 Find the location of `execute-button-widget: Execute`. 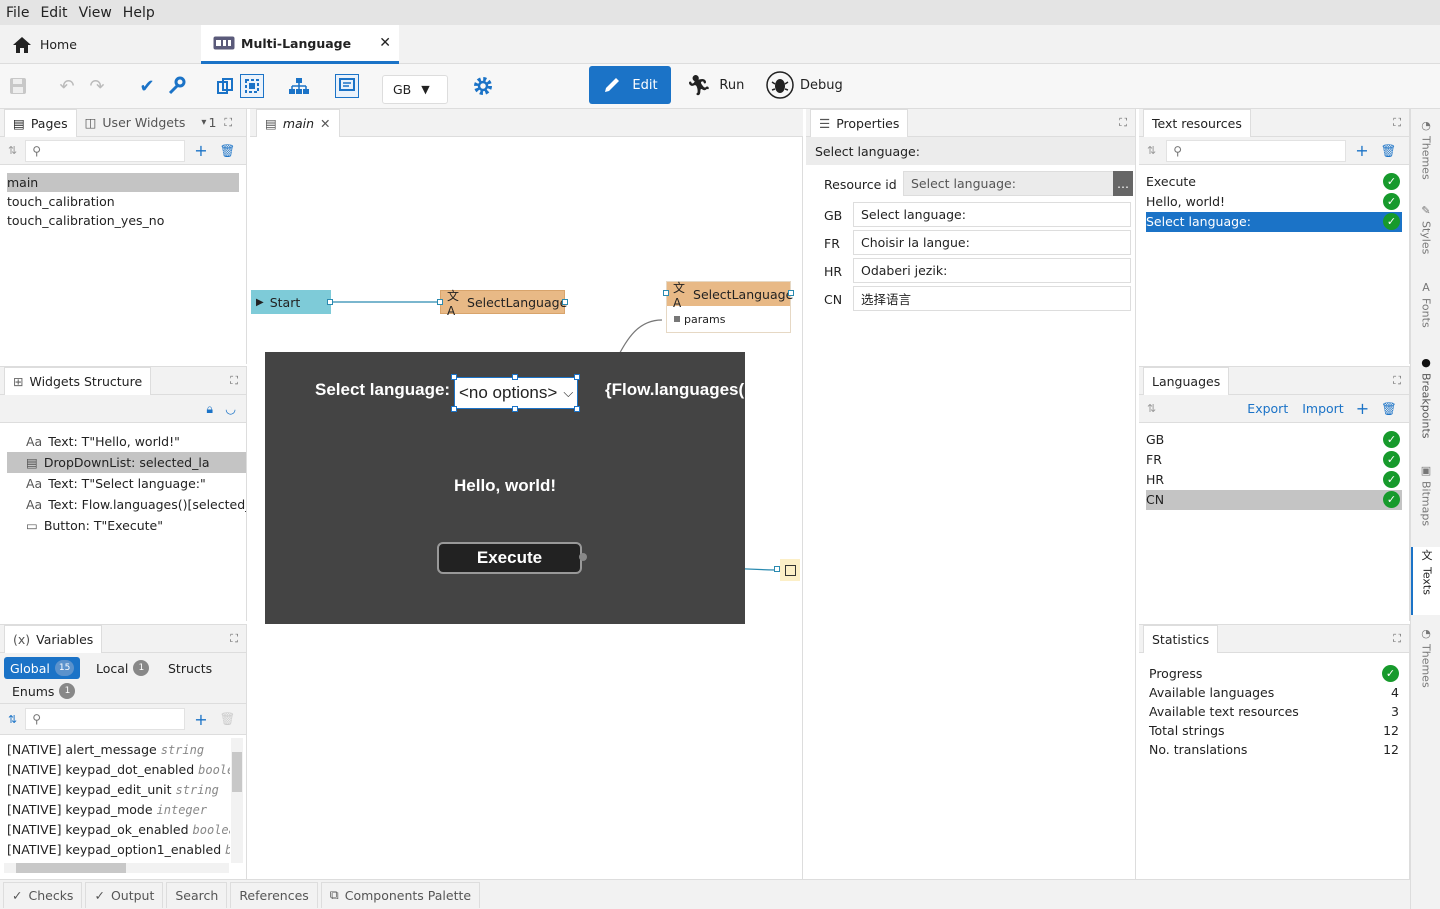

execute-button-widget: Execute is located at coordinates (509, 558).